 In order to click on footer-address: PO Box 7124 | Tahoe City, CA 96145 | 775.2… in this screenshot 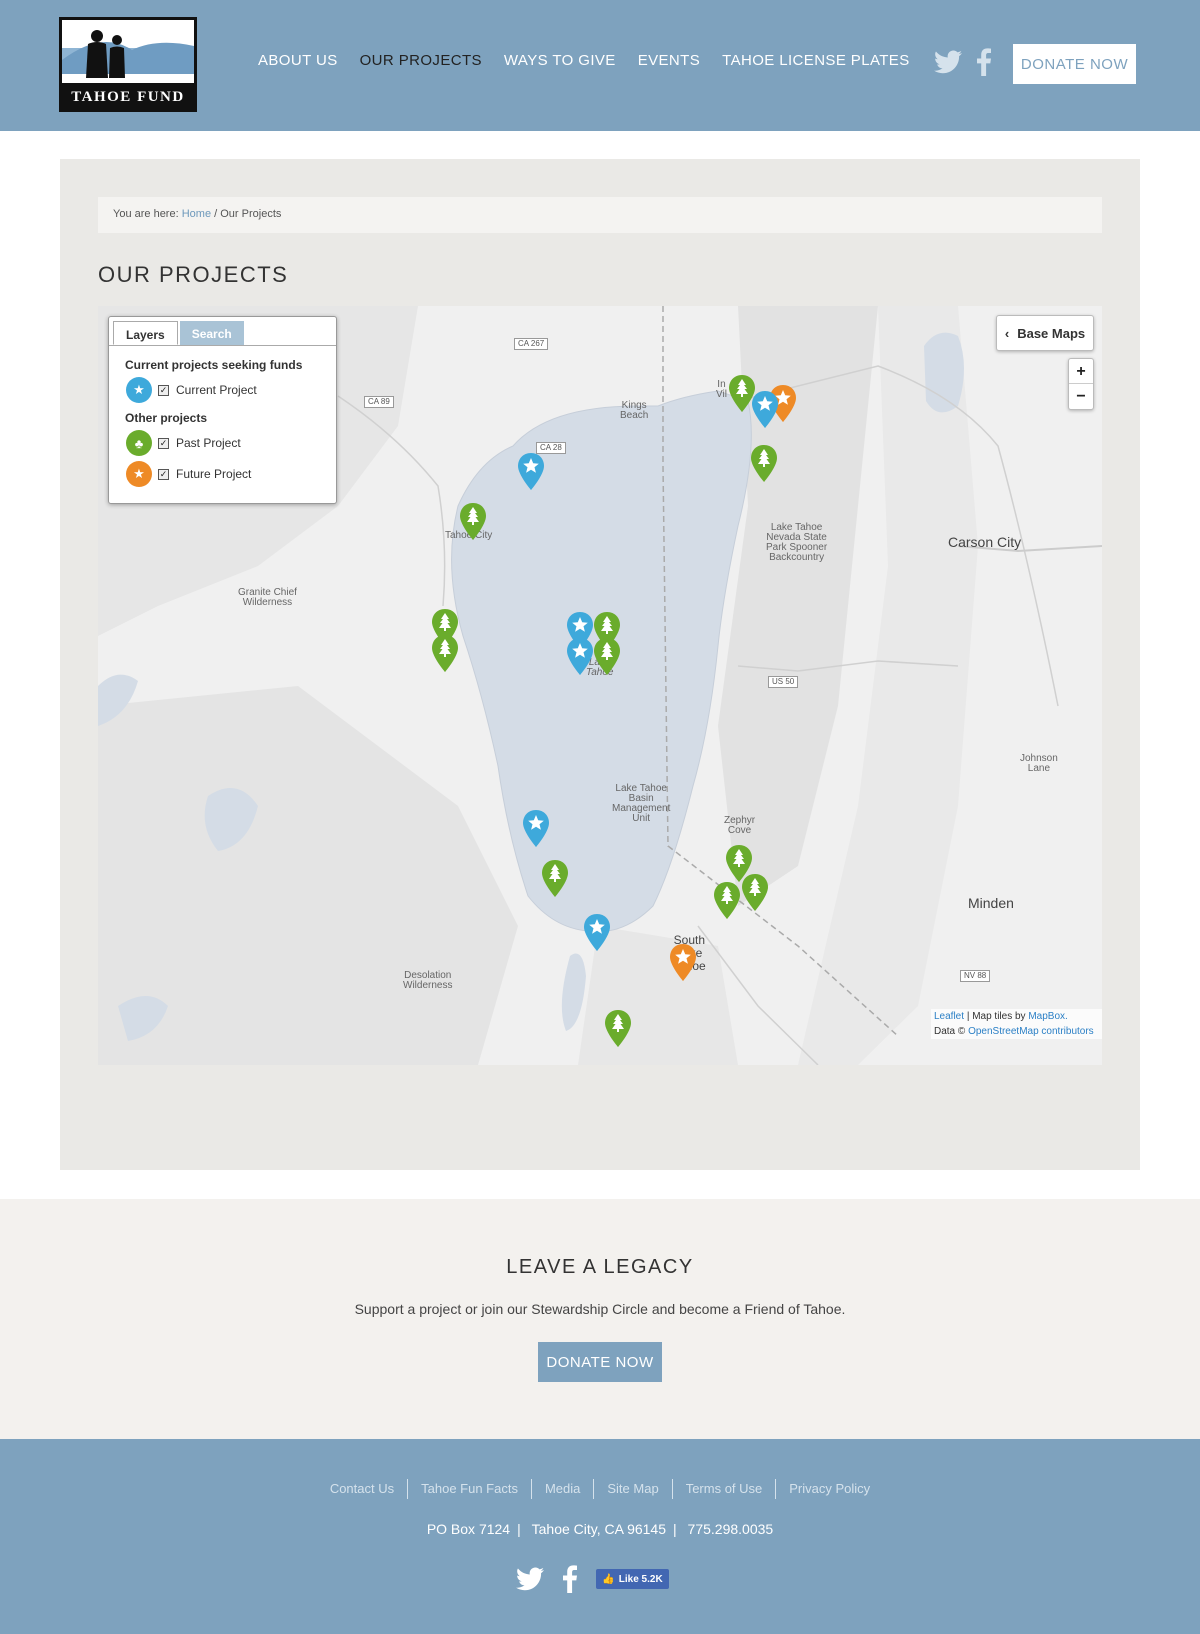, I will do `click(600, 1529)`.